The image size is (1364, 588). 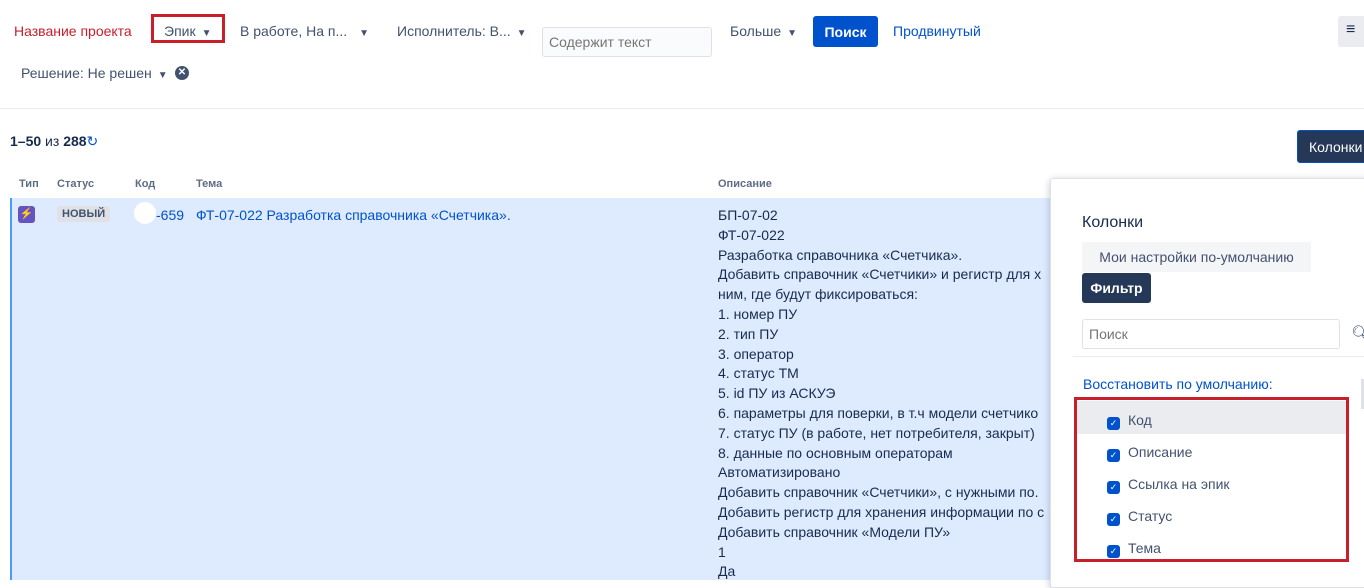 I want to click on search-button: Поиск, so click(x=845, y=31).